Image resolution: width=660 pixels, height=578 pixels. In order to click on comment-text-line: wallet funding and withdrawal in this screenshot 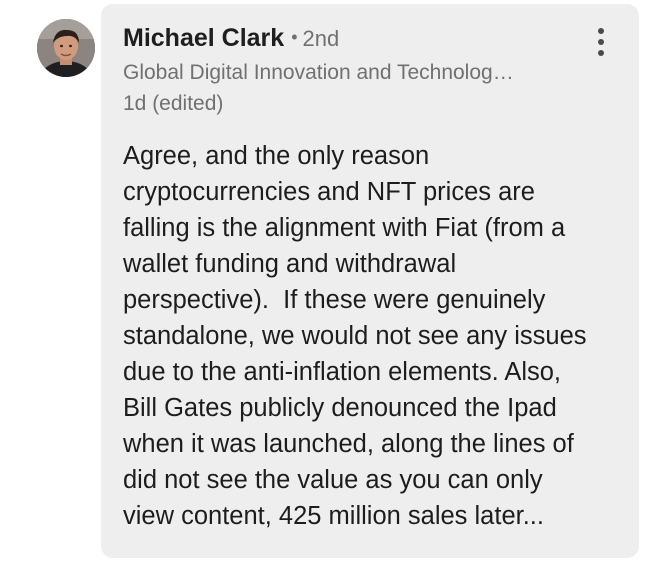, I will do `click(290, 264)`.